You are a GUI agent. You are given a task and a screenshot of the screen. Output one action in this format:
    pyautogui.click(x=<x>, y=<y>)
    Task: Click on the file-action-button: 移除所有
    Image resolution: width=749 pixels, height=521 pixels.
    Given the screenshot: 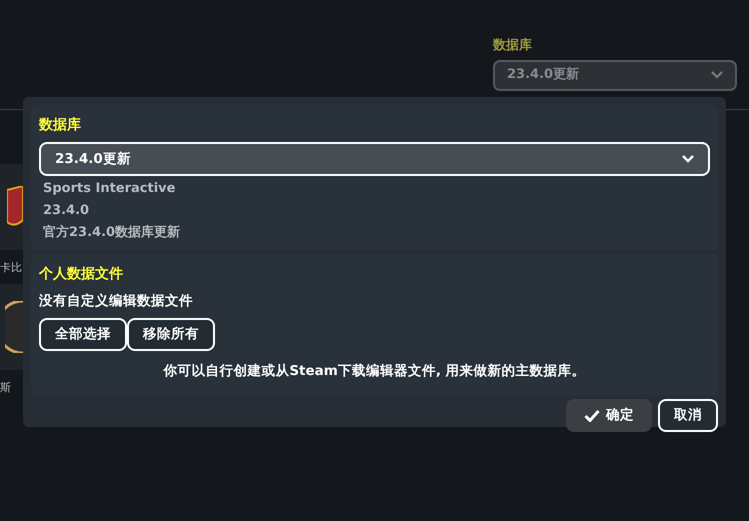 What is the action you would take?
    pyautogui.click(x=171, y=334)
    